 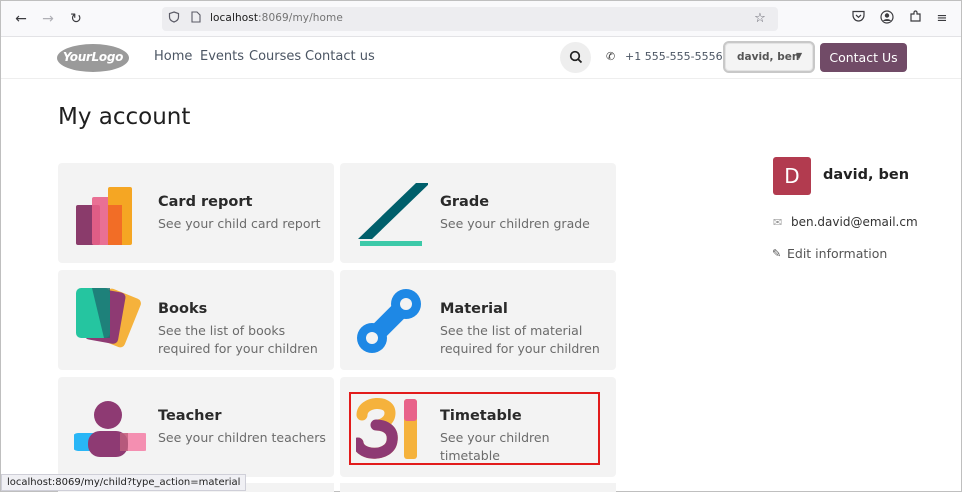 What do you see at coordinates (474, 309) in the screenshot?
I see `card-title: Material` at bounding box center [474, 309].